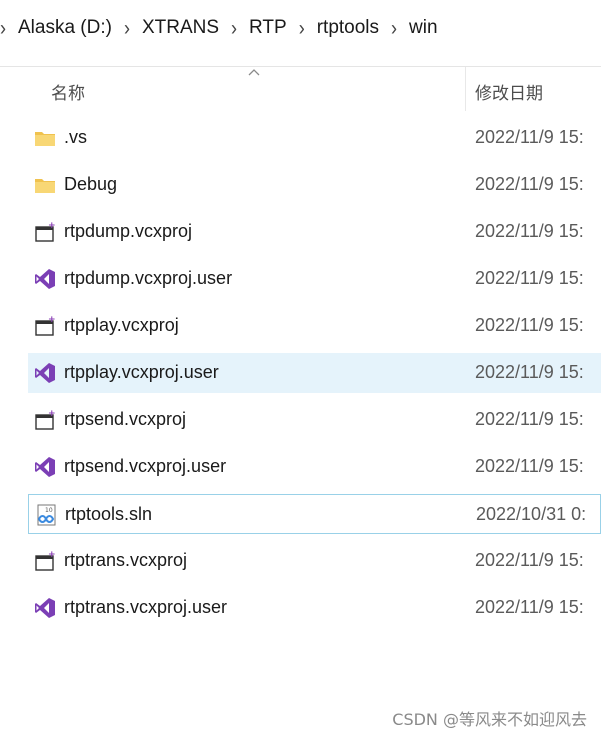 This screenshot has height=739, width=601. I want to click on column-header: 名称 修改日期, so click(300, 89).